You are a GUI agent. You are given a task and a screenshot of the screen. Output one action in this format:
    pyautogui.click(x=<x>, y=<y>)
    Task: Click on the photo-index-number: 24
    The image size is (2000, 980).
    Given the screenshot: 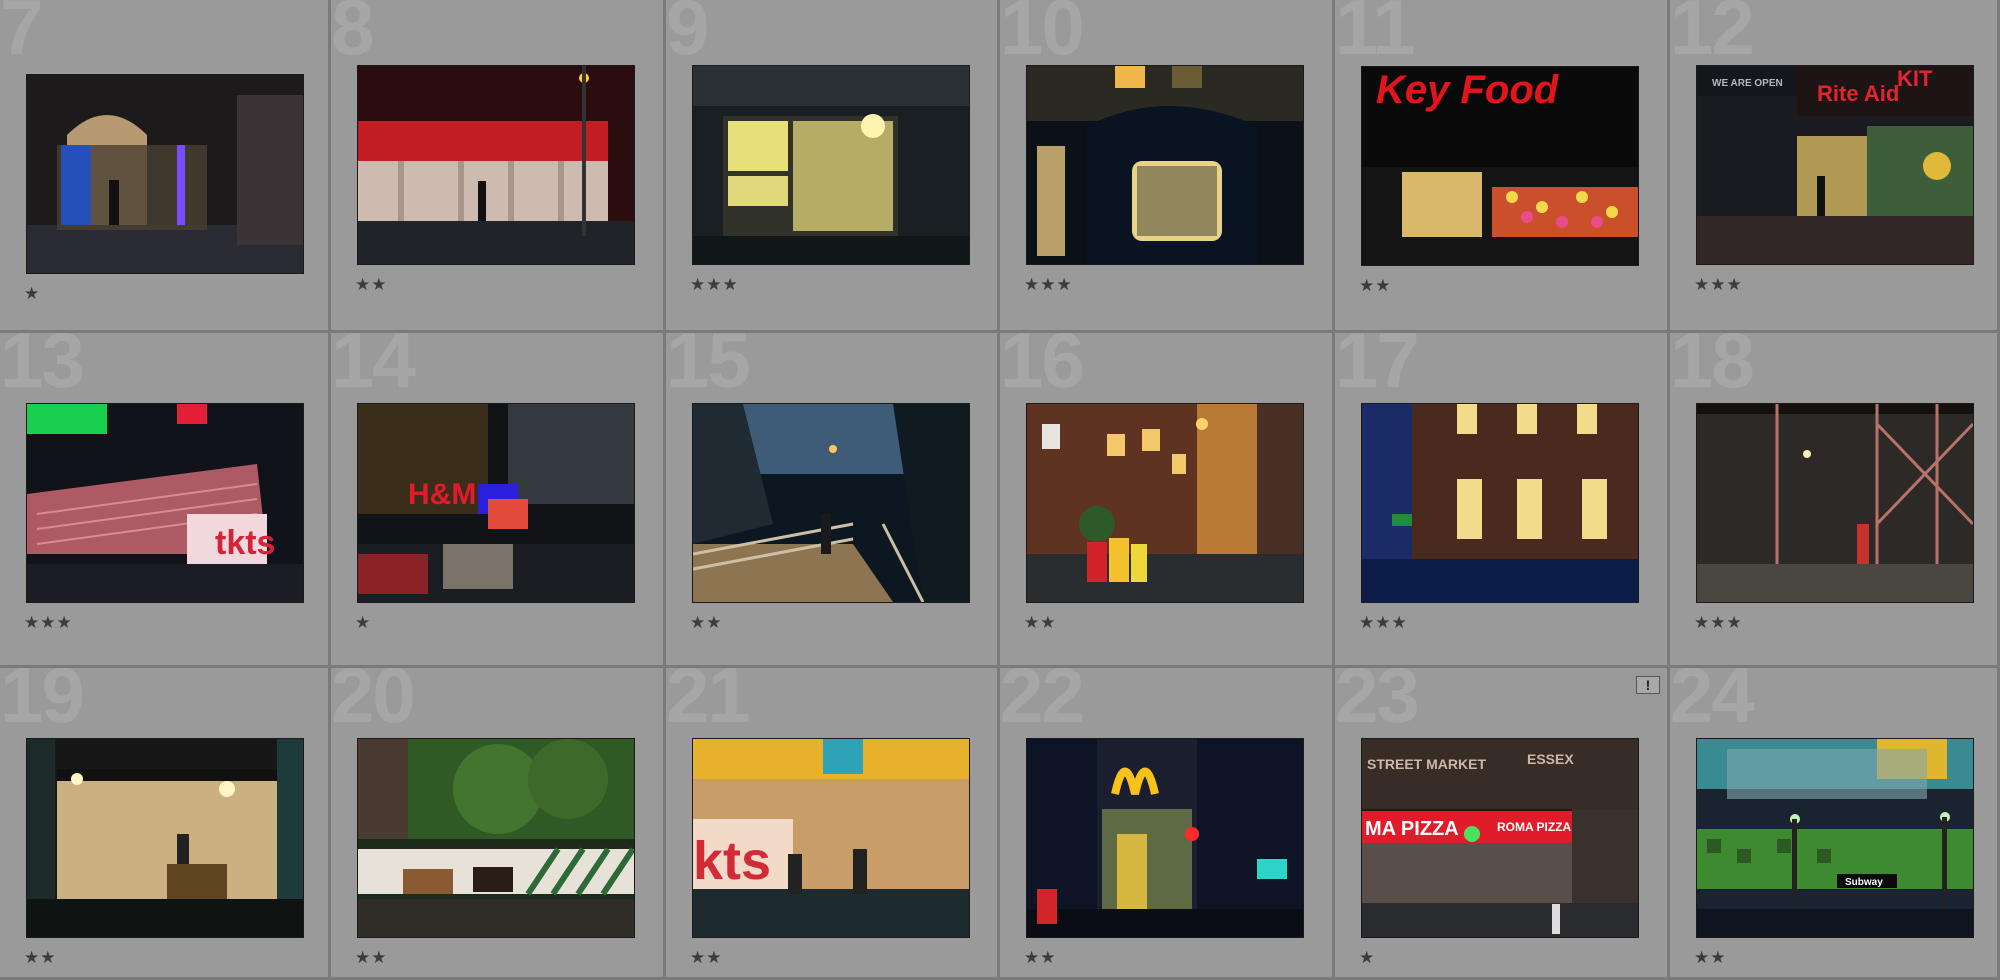 What is the action you would take?
    pyautogui.click(x=1712, y=703)
    